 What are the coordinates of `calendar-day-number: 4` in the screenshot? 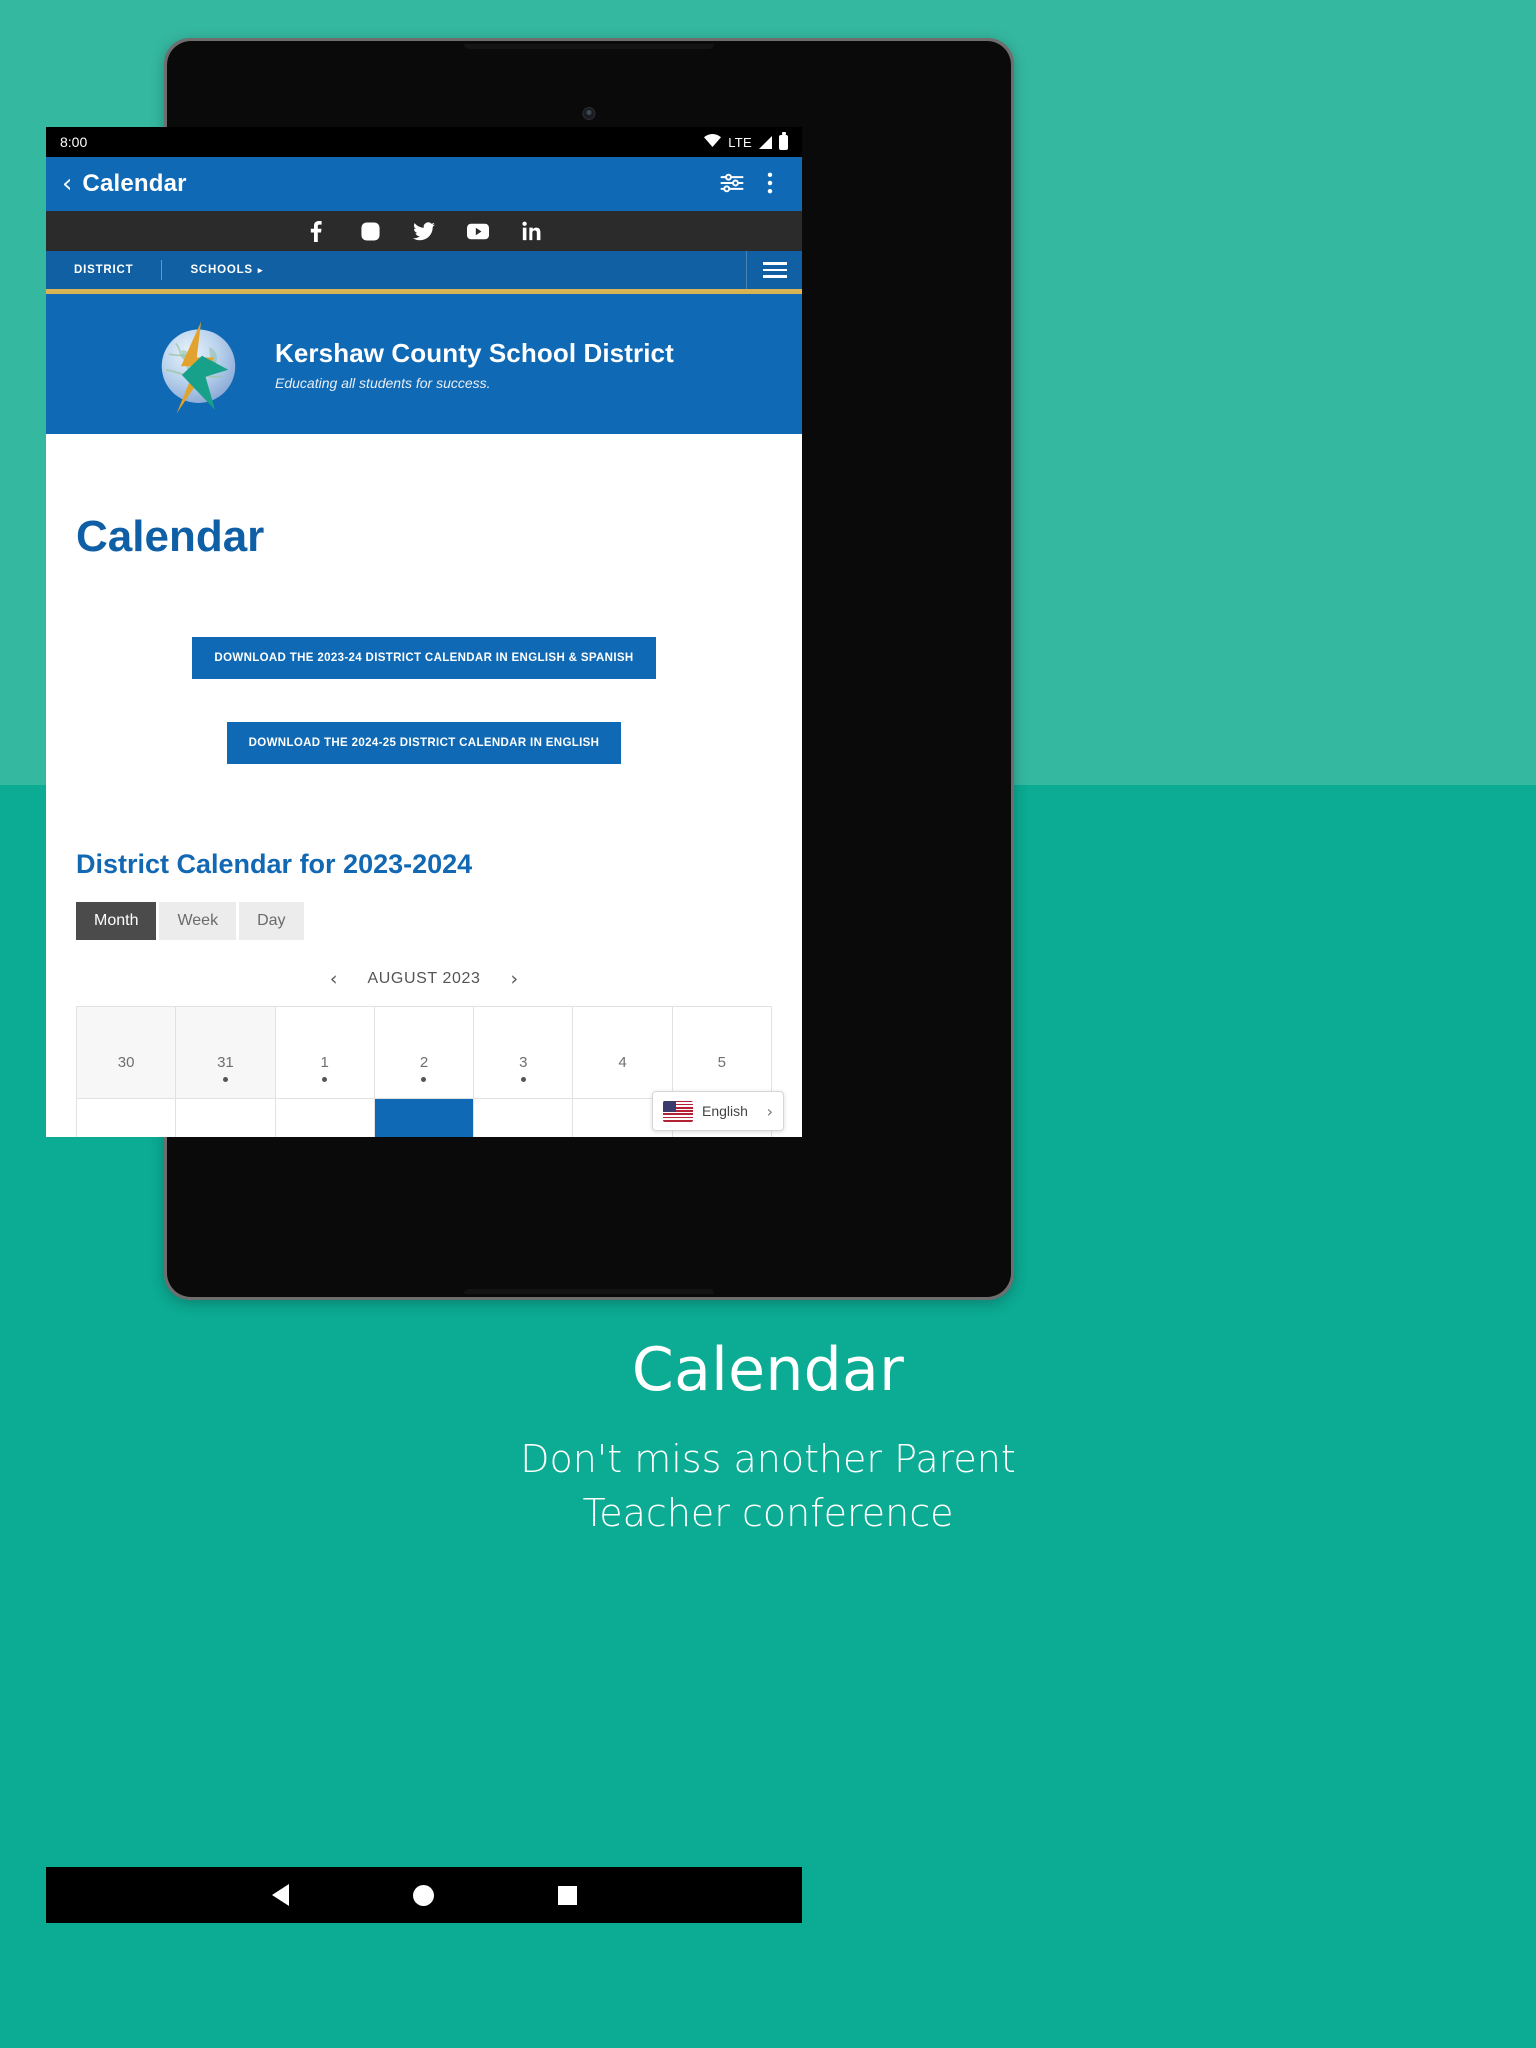 It's located at (622, 1062).